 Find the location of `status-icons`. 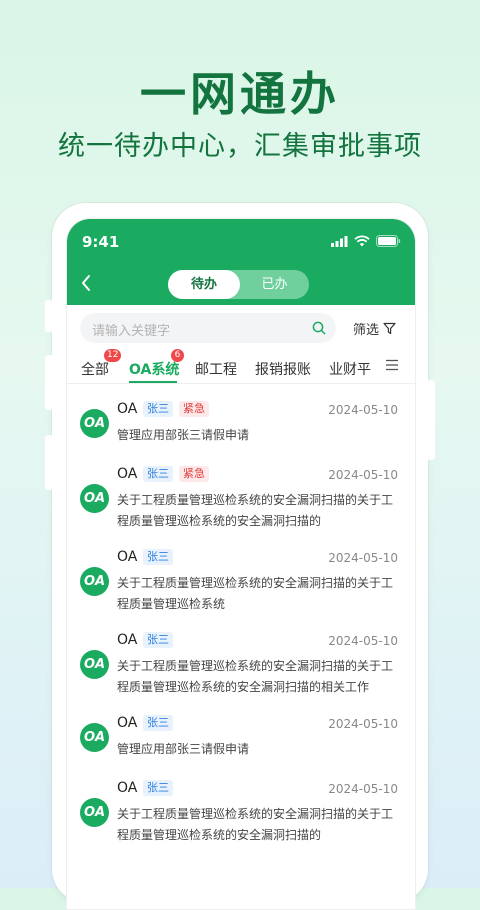

status-icons is located at coordinates (366, 241).